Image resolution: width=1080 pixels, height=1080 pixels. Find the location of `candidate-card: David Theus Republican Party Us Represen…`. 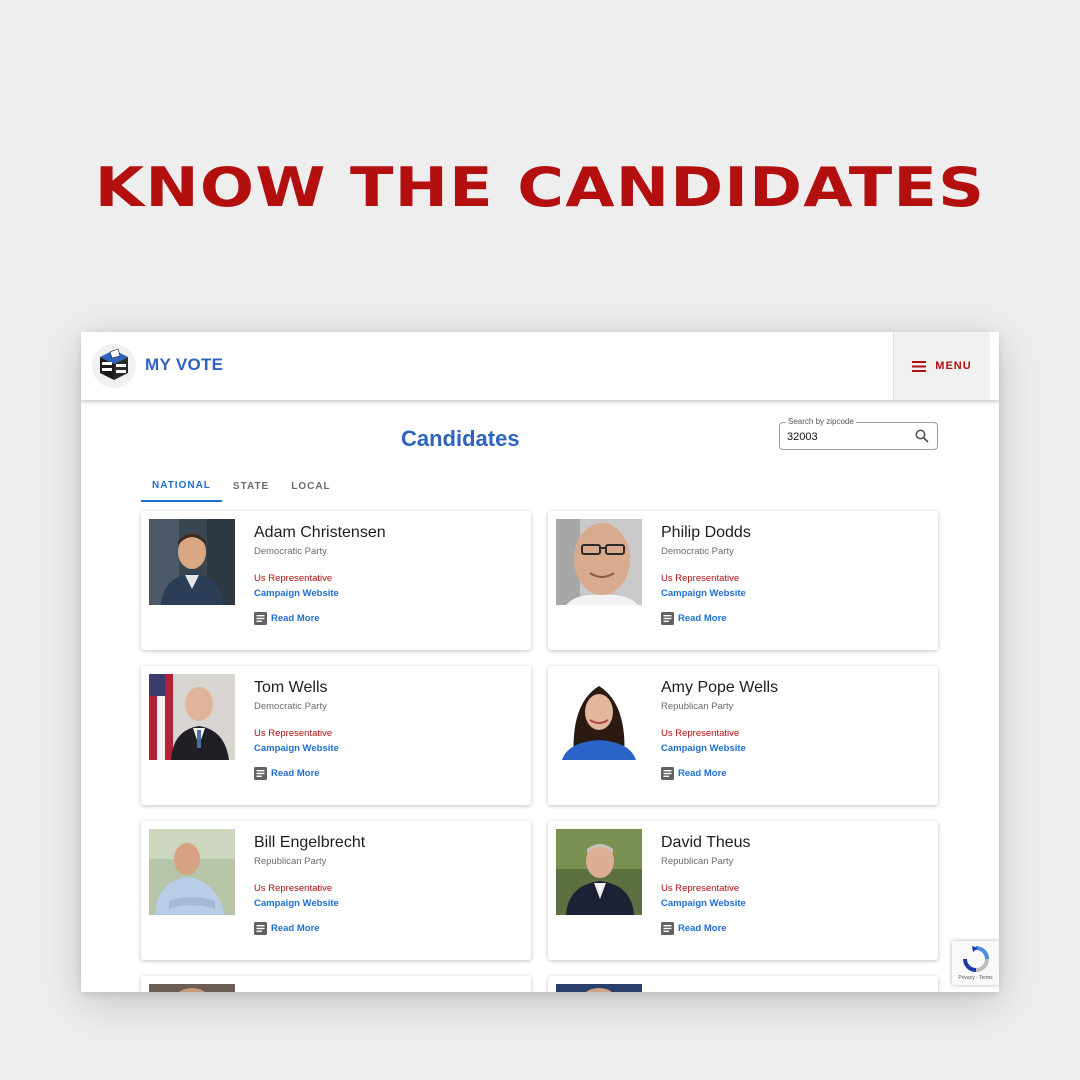

candidate-card: David Theus Republican Party Us Represen… is located at coordinates (743, 890).